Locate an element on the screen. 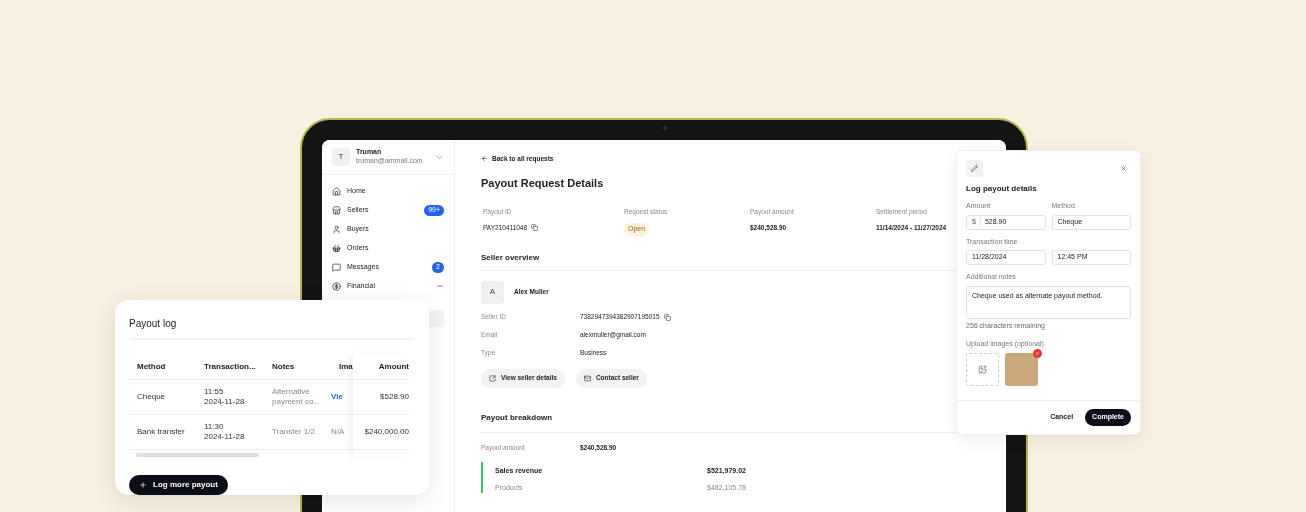 This screenshot has height=512, width=1306. dialog-title: Log payout details is located at coordinates (1002, 189).